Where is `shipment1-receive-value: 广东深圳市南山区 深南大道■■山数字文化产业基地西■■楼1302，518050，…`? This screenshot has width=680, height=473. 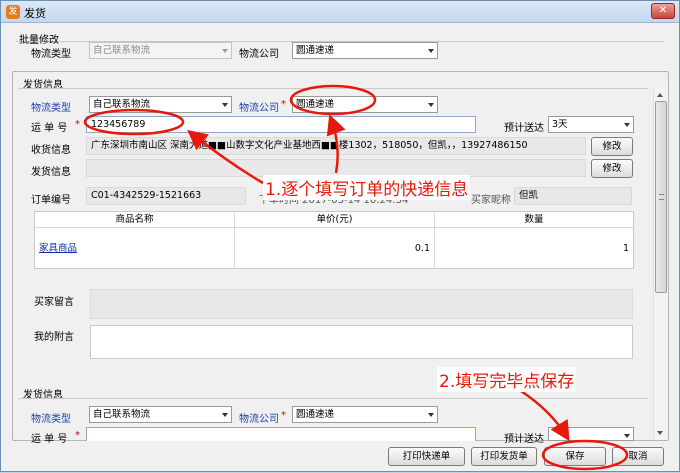 shipment1-receive-value: 广东深圳市南山区 深南大道■■山数字文化产业基地西■■楼1302，518050，… is located at coordinates (336, 146).